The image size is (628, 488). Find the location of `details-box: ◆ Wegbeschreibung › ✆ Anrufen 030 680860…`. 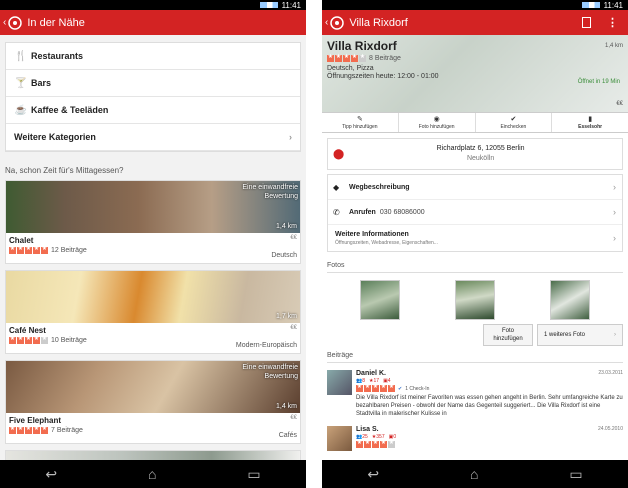

details-box: ◆ Wegbeschreibung › ✆ Anrufen 030 680860… is located at coordinates (475, 213).